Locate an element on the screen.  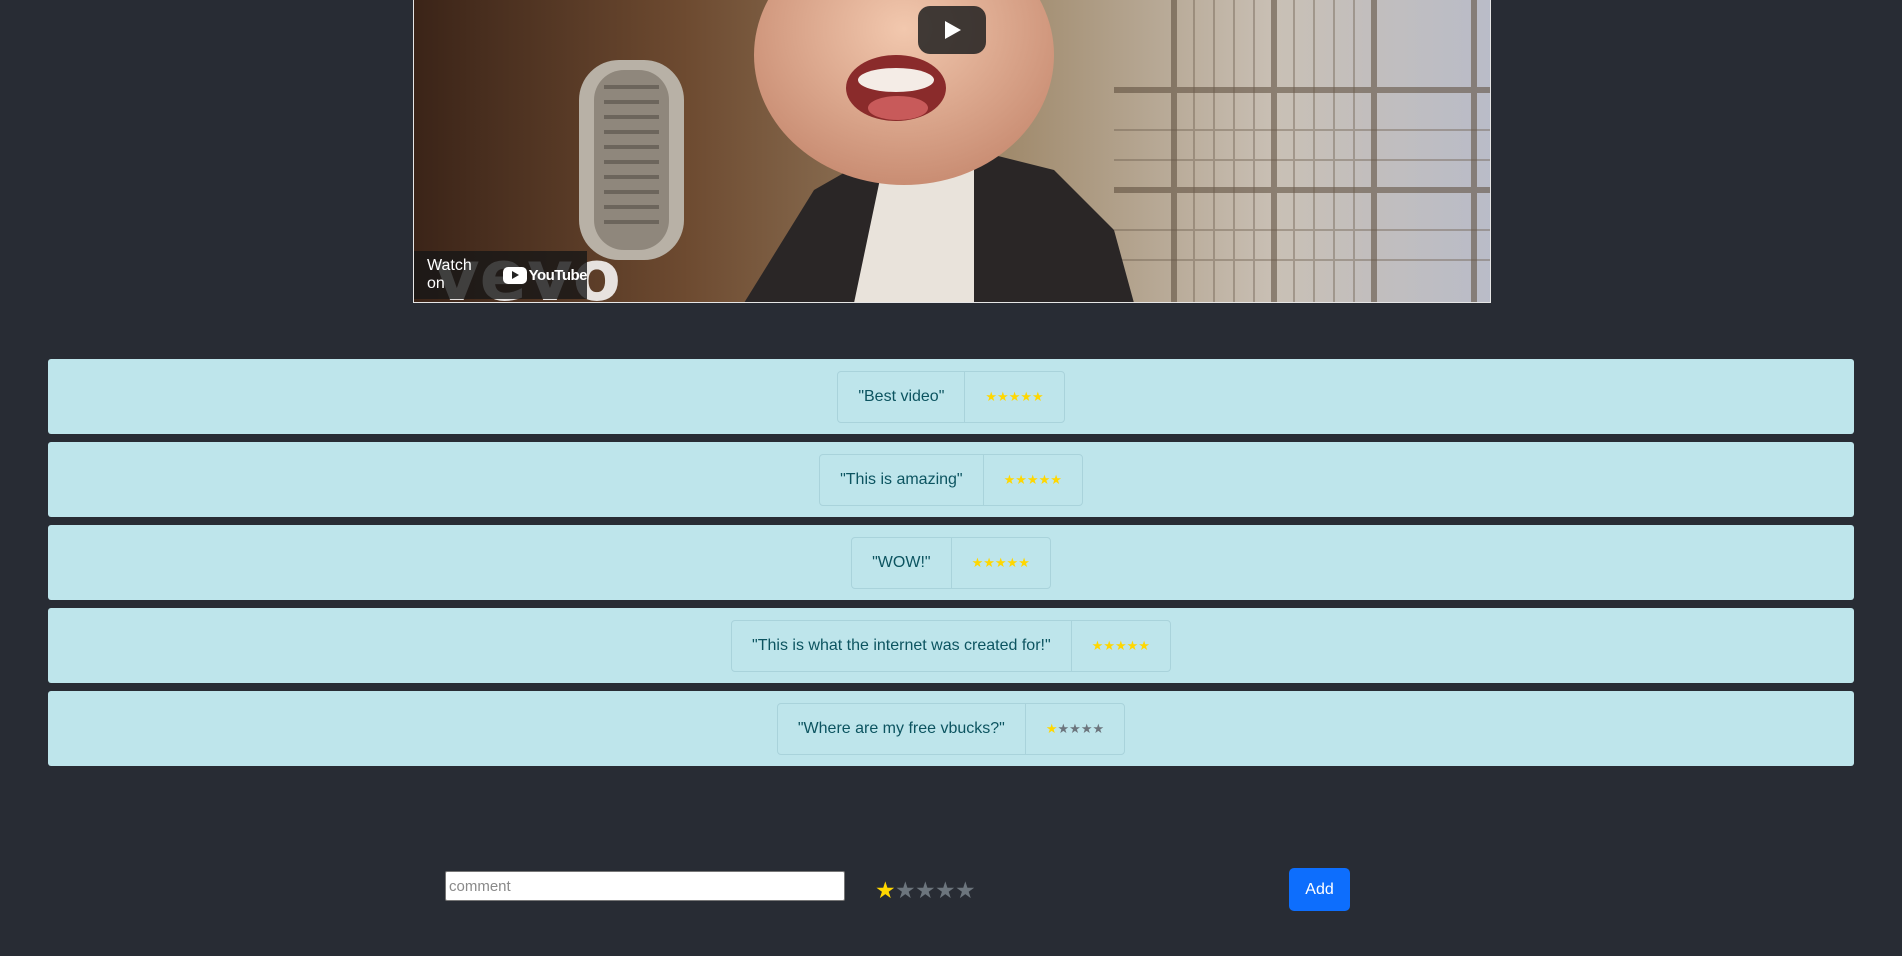
play-button is located at coordinates (952, 30).